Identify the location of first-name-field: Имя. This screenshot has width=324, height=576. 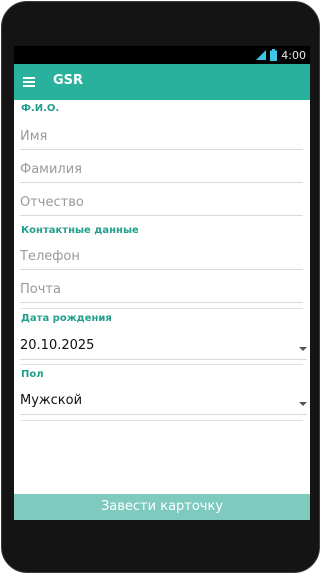
(161, 138).